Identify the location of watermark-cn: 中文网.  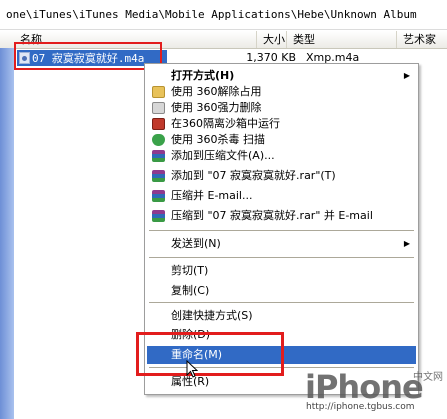
(428, 377).